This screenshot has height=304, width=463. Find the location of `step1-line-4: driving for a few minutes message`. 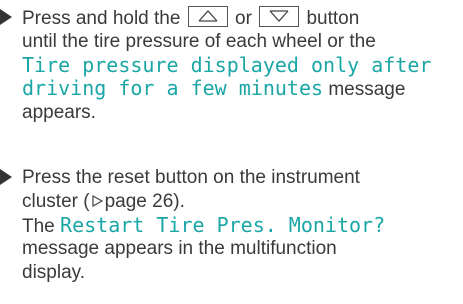

step1-line-4: driving for a few minutes message is located at coordinates (241, 88).